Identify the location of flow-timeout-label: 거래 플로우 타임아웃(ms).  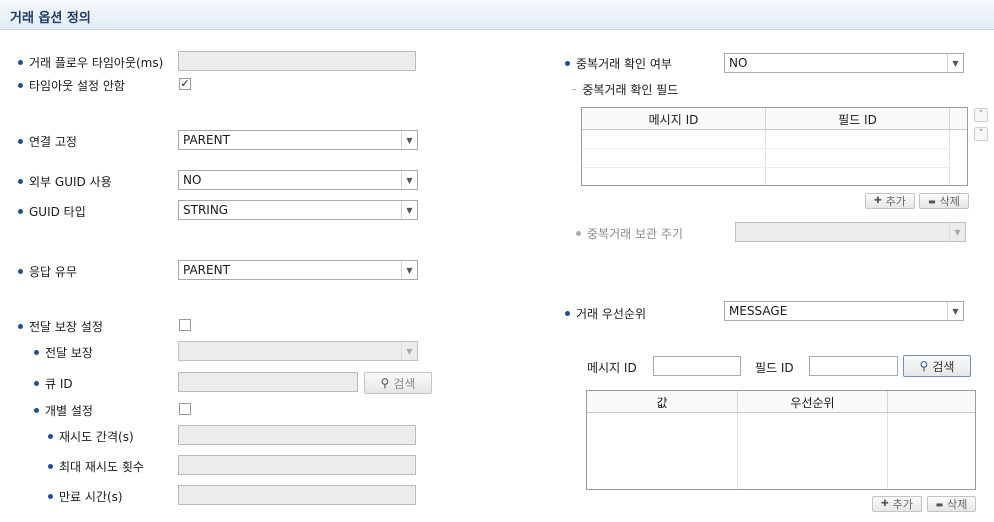
(96, 62).